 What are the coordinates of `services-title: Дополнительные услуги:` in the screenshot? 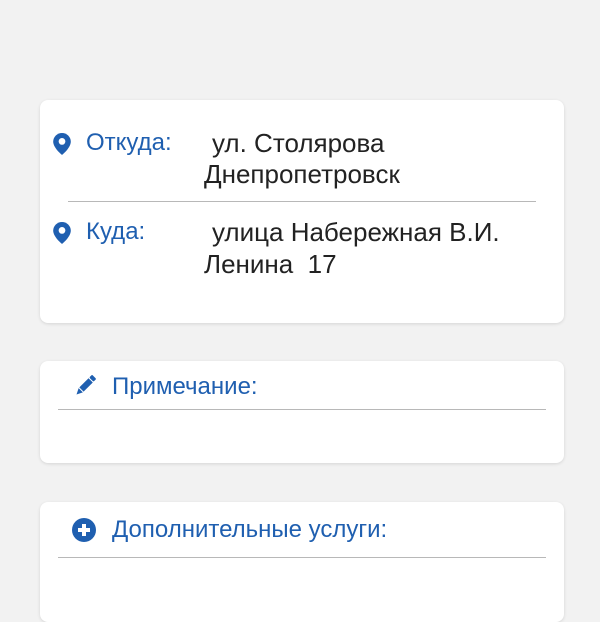 It's located at (249, 530).